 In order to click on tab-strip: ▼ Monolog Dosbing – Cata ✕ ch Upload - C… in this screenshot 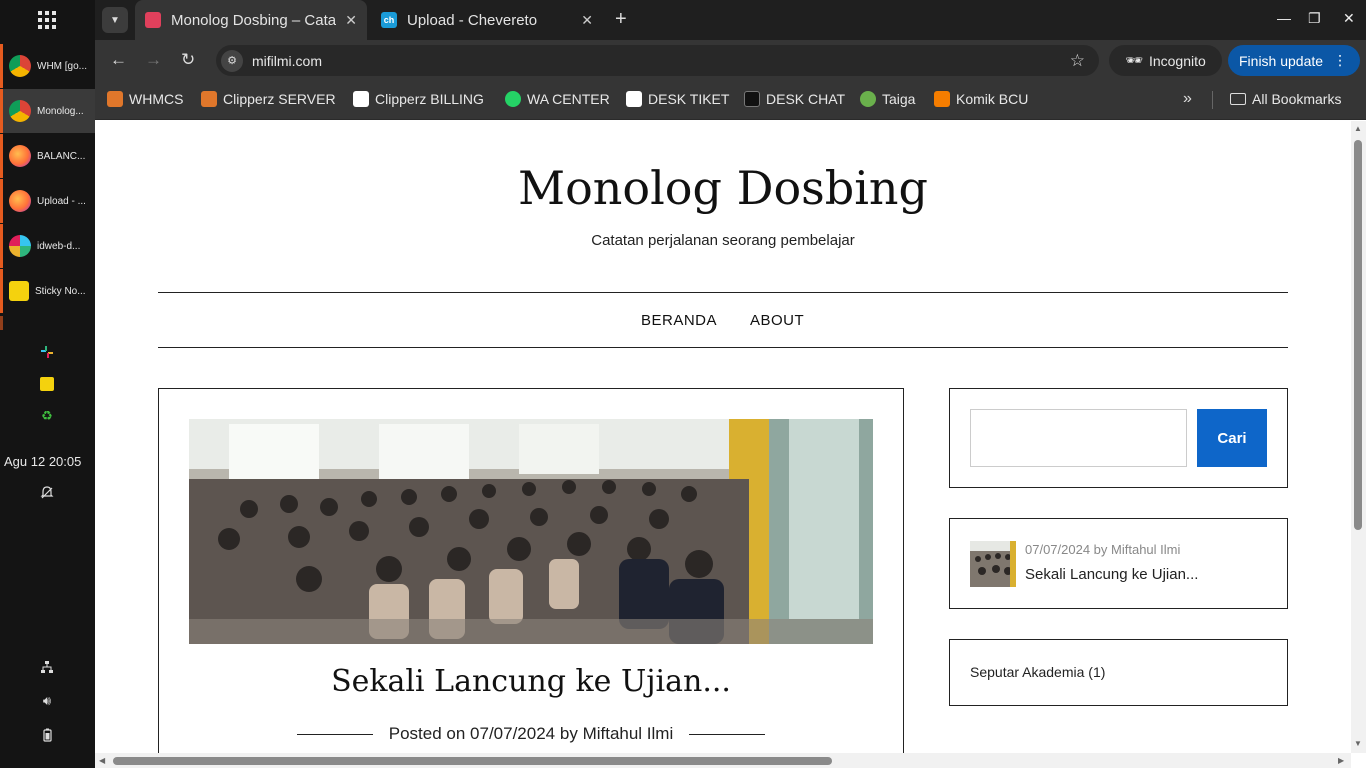, I will do `click(730, 20)`.